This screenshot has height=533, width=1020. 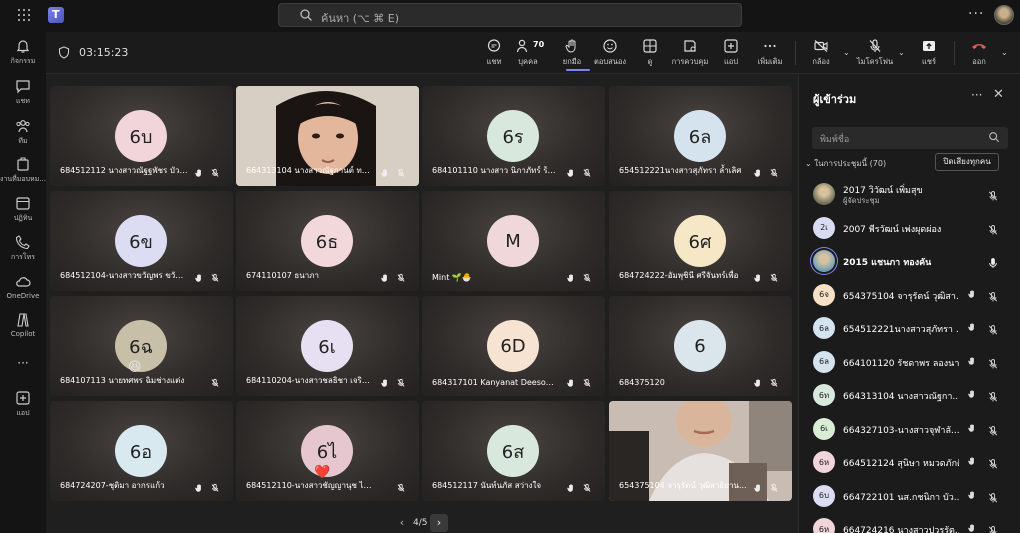 What do you see at coordinates (911, 229) in the screenshot?
I see `participant-row: 2เ 2007 พีรวัฒน์ เพ่งผุดผ่อง` at bounding box center [911, 229].